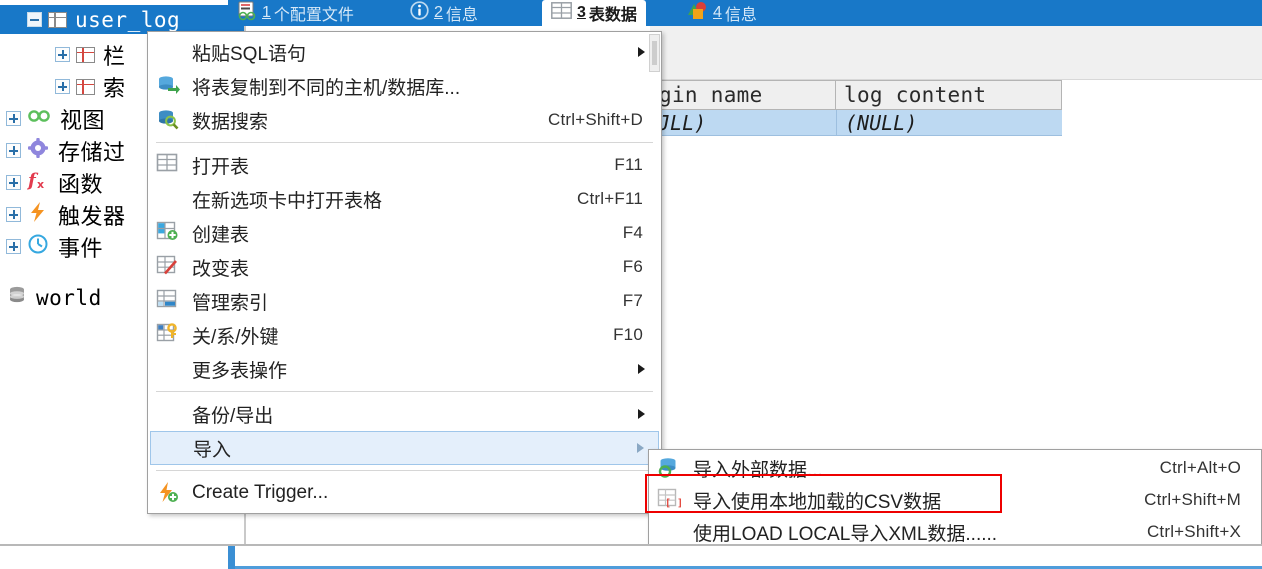 The height and width of the screenshot is (569, 1262). What do you see at coordinates (295, 13) in the screenshot?
I see `tab-profile: 1 个配置文件` at bounding box center [295, 13].